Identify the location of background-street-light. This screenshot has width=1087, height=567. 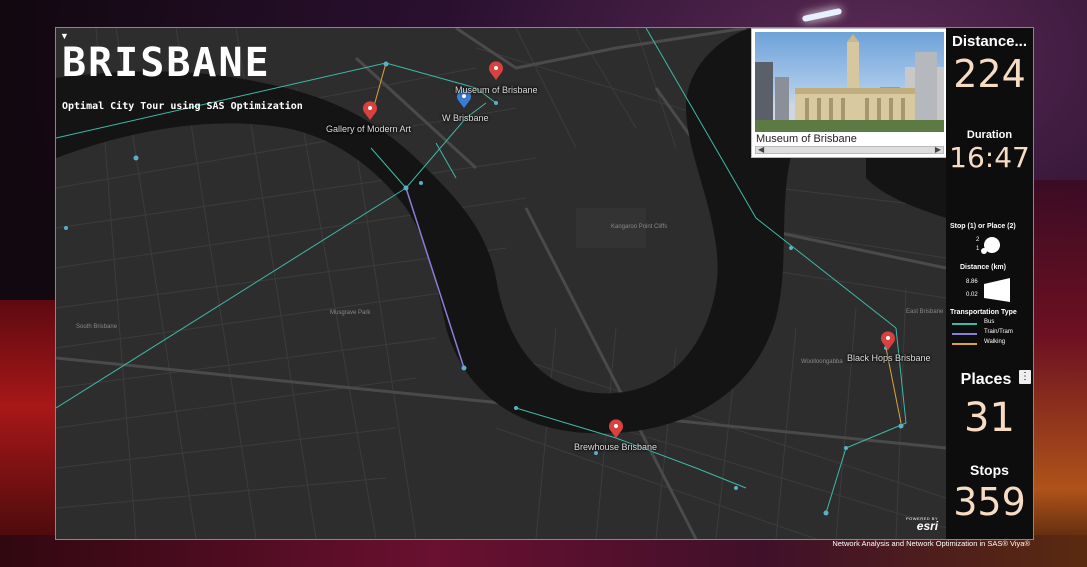
(822, 15).